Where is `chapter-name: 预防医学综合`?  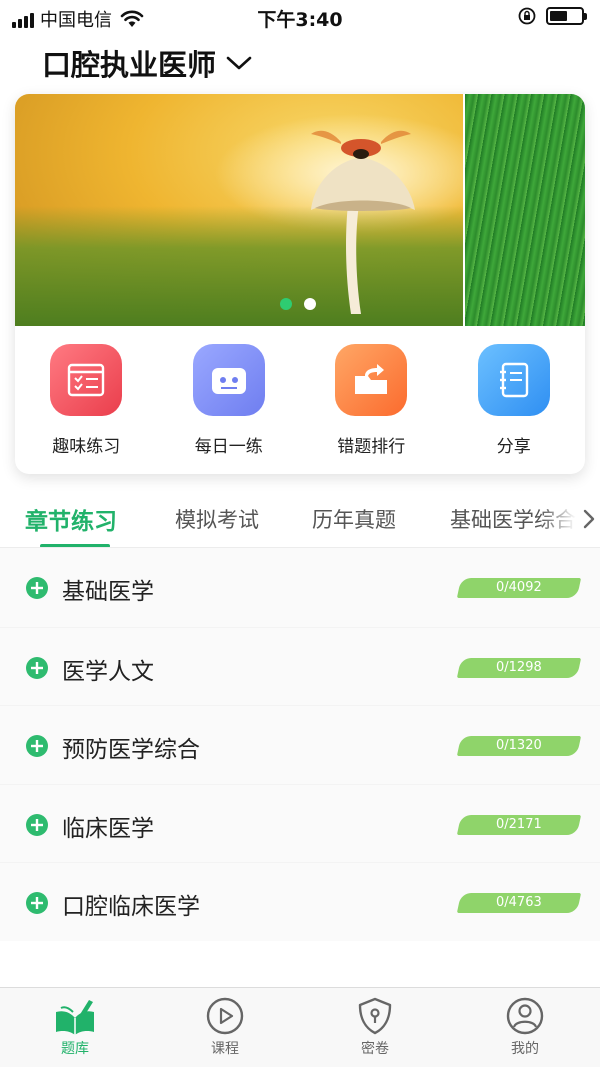 chapter-name: 预防医学综合 is located at coordinates (131, 750).